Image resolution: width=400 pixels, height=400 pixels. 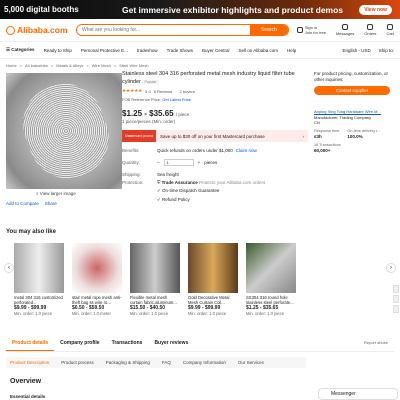 What do you see at coordinates (159, 182) in the screenshot?
I see `shield-icon: ⛨` at bounding box center [159, 182].